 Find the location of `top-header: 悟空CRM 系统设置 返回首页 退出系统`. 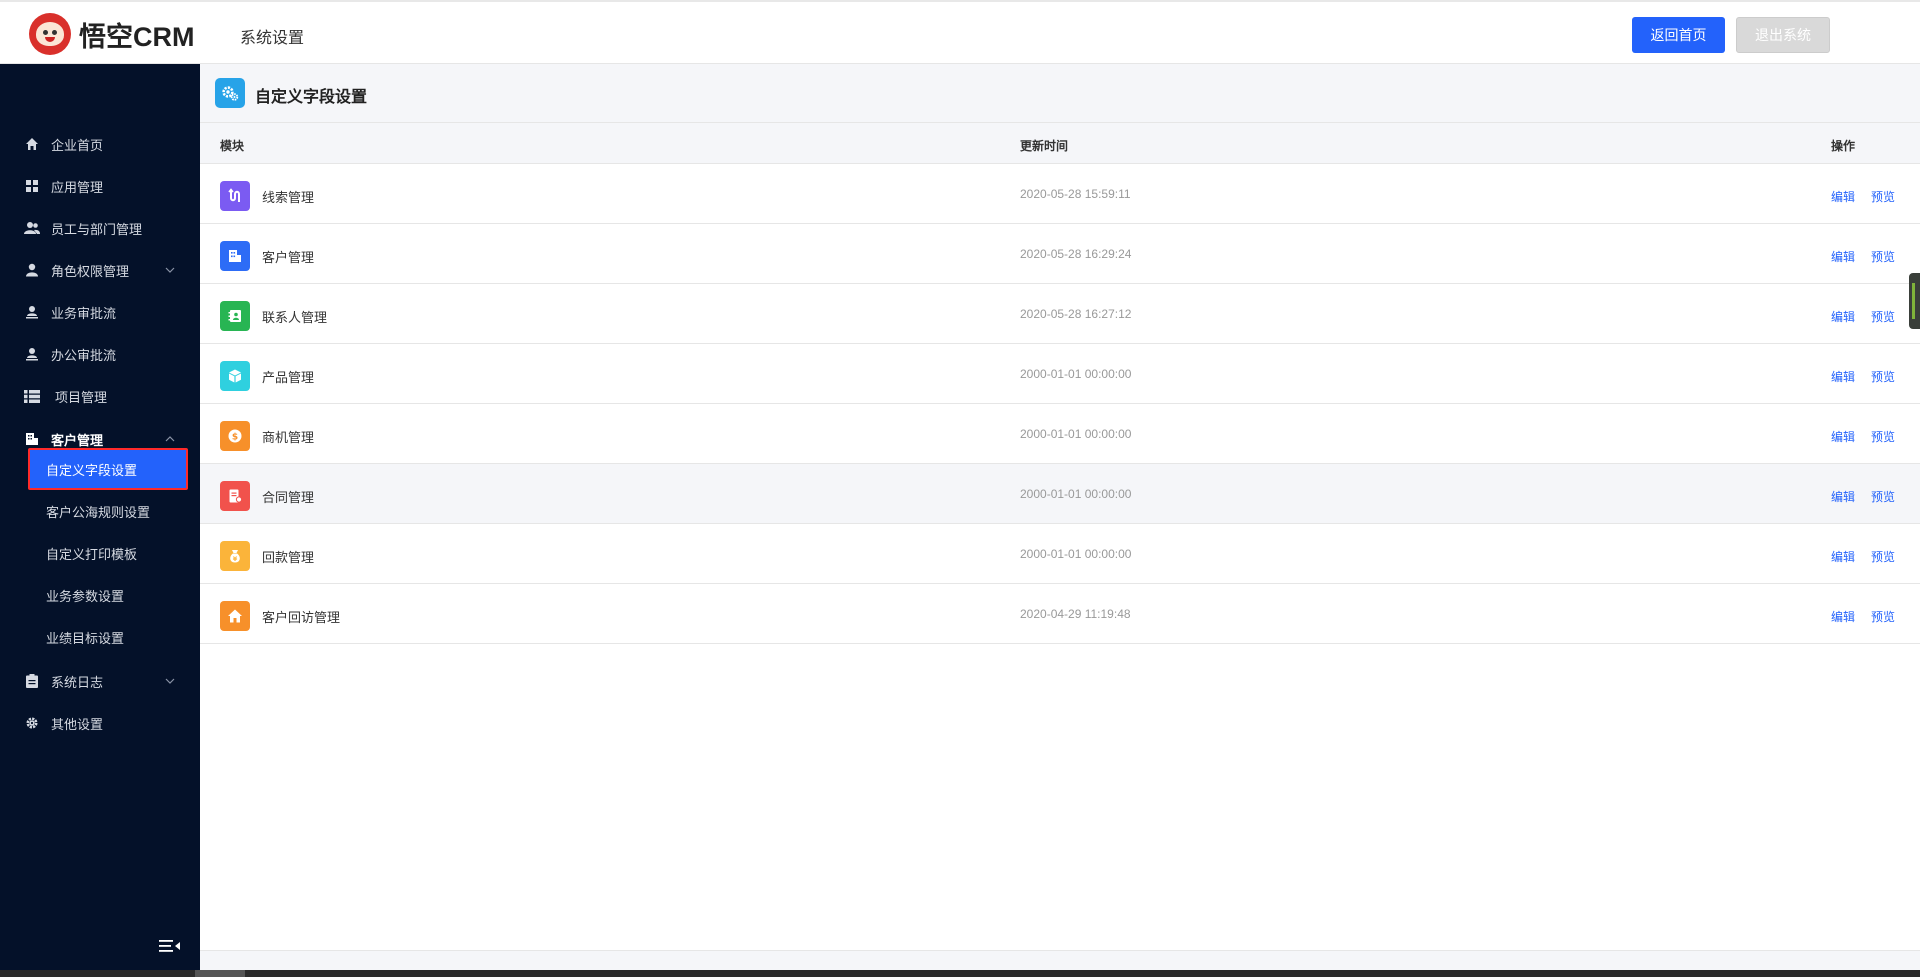

top-header: 悟空CRM 系统设置 返回首页 退出系统 is located at coordinates (960, 32).